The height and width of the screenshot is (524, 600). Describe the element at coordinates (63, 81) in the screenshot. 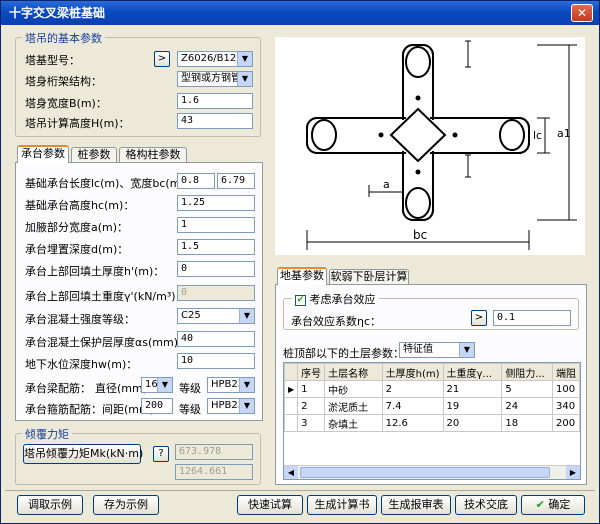

I see `struct-label: 塔身桁架结构：` at that location.